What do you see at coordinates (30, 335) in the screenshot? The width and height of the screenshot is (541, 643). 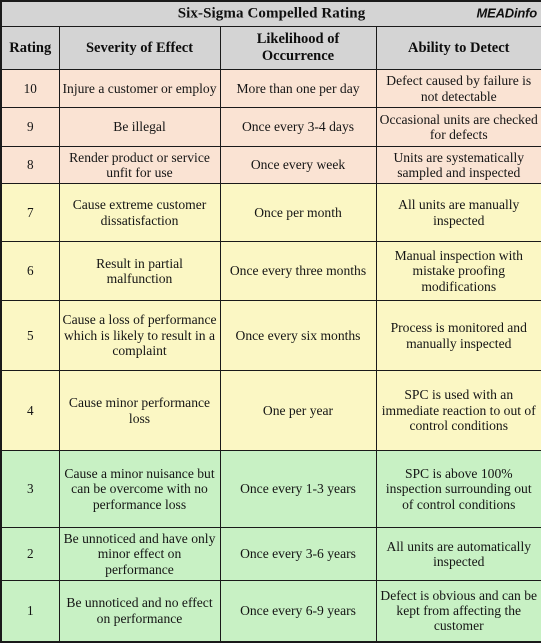 I see `cell-rating: 5` at bounding box center [30, 335].